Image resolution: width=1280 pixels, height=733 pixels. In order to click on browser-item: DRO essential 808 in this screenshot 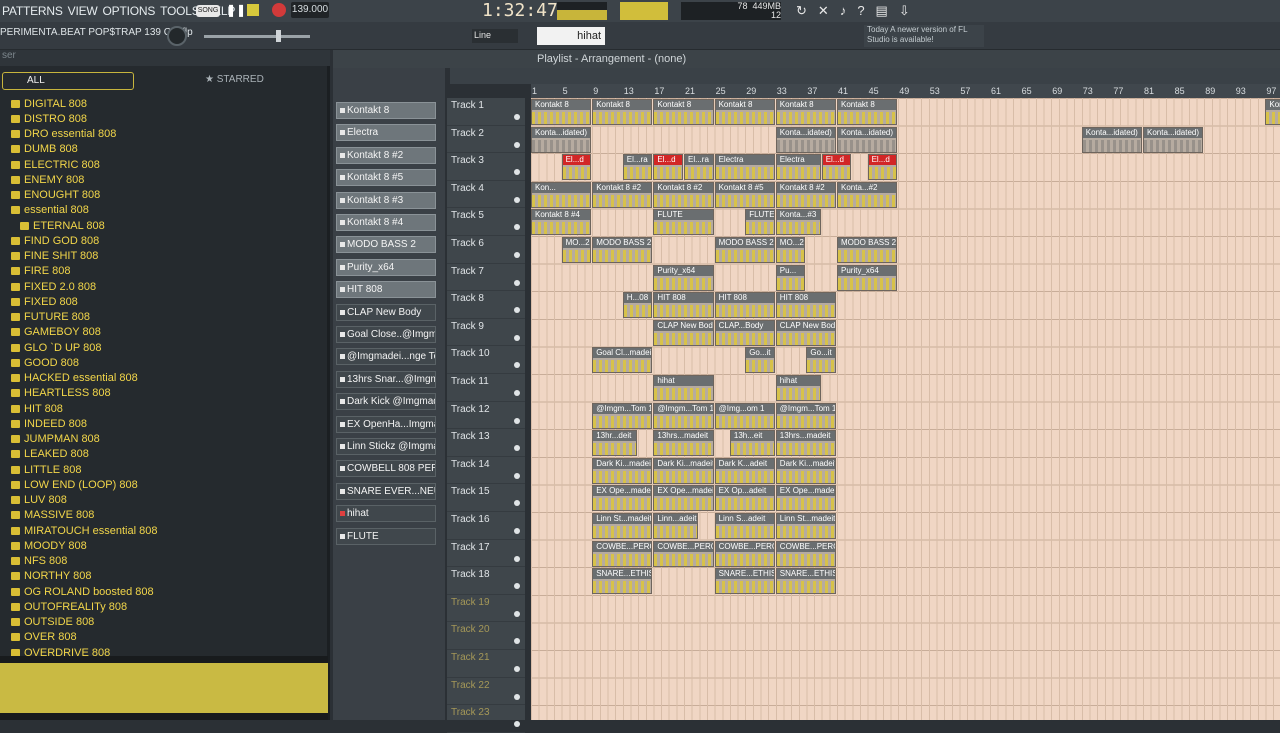, I will do `click(160, 134)`.